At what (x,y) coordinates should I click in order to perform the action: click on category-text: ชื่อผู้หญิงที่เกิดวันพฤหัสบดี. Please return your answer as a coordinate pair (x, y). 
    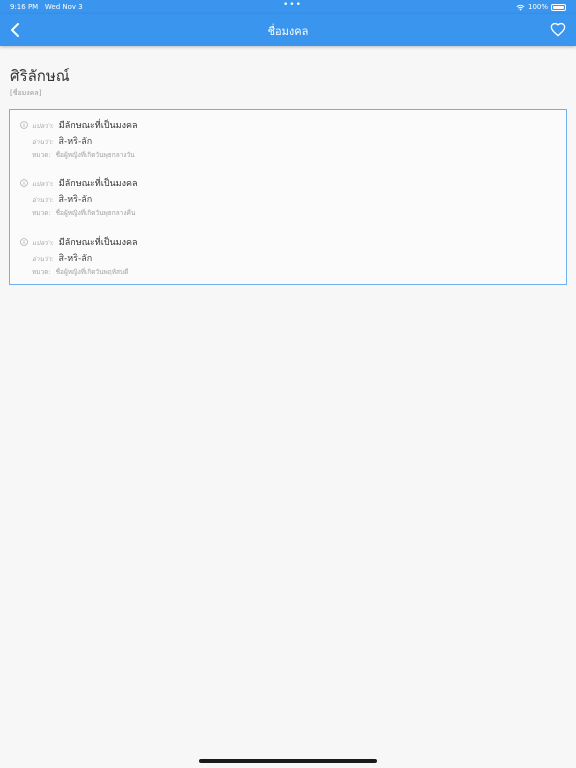
    Looking at the image, I should click on (92, 272).